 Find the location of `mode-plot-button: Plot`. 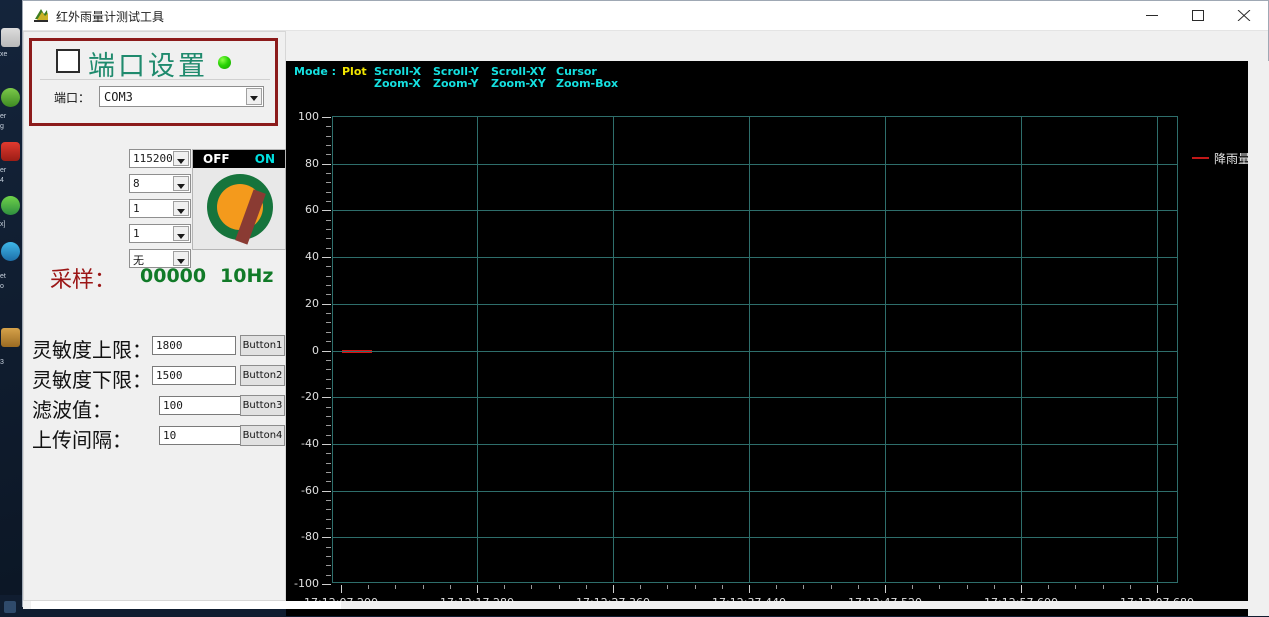

mode-plot-button: Plot is located at coordinates (354, 71).